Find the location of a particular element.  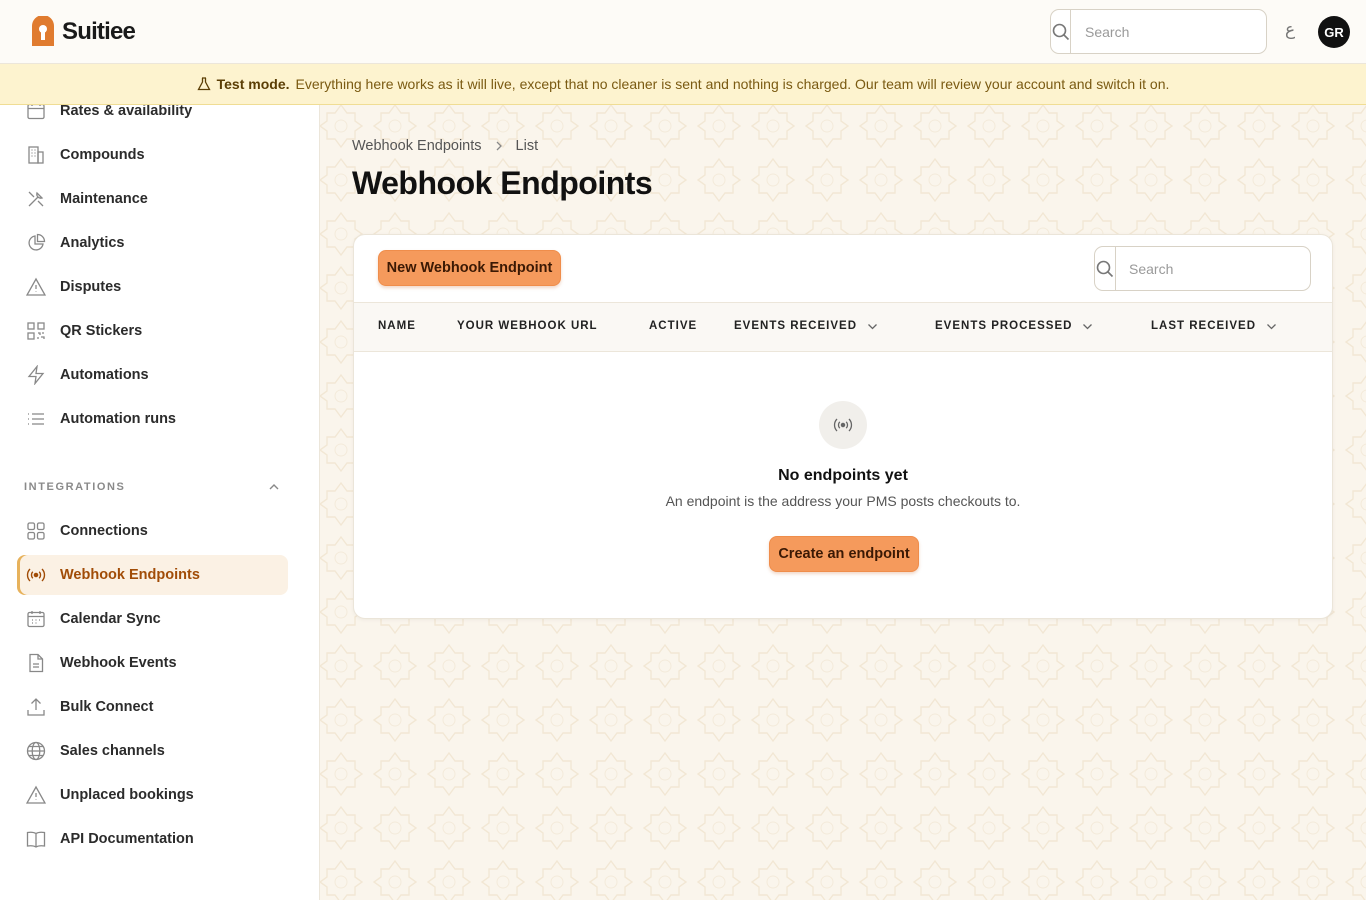

empty-state-title: No endpoints yet is located at coordinates (843, 475).